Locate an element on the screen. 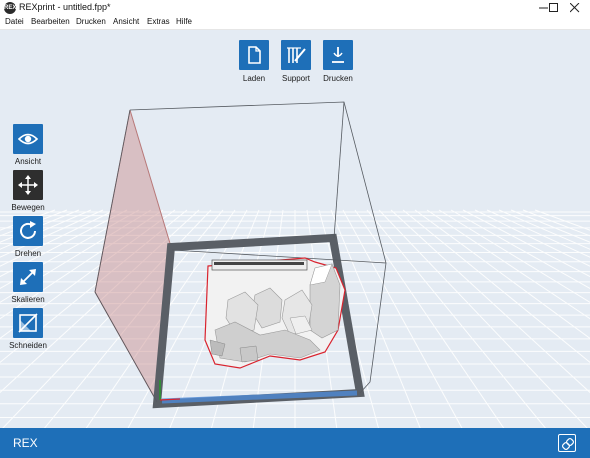  rotate-icon is located at coordinates (28, 230).